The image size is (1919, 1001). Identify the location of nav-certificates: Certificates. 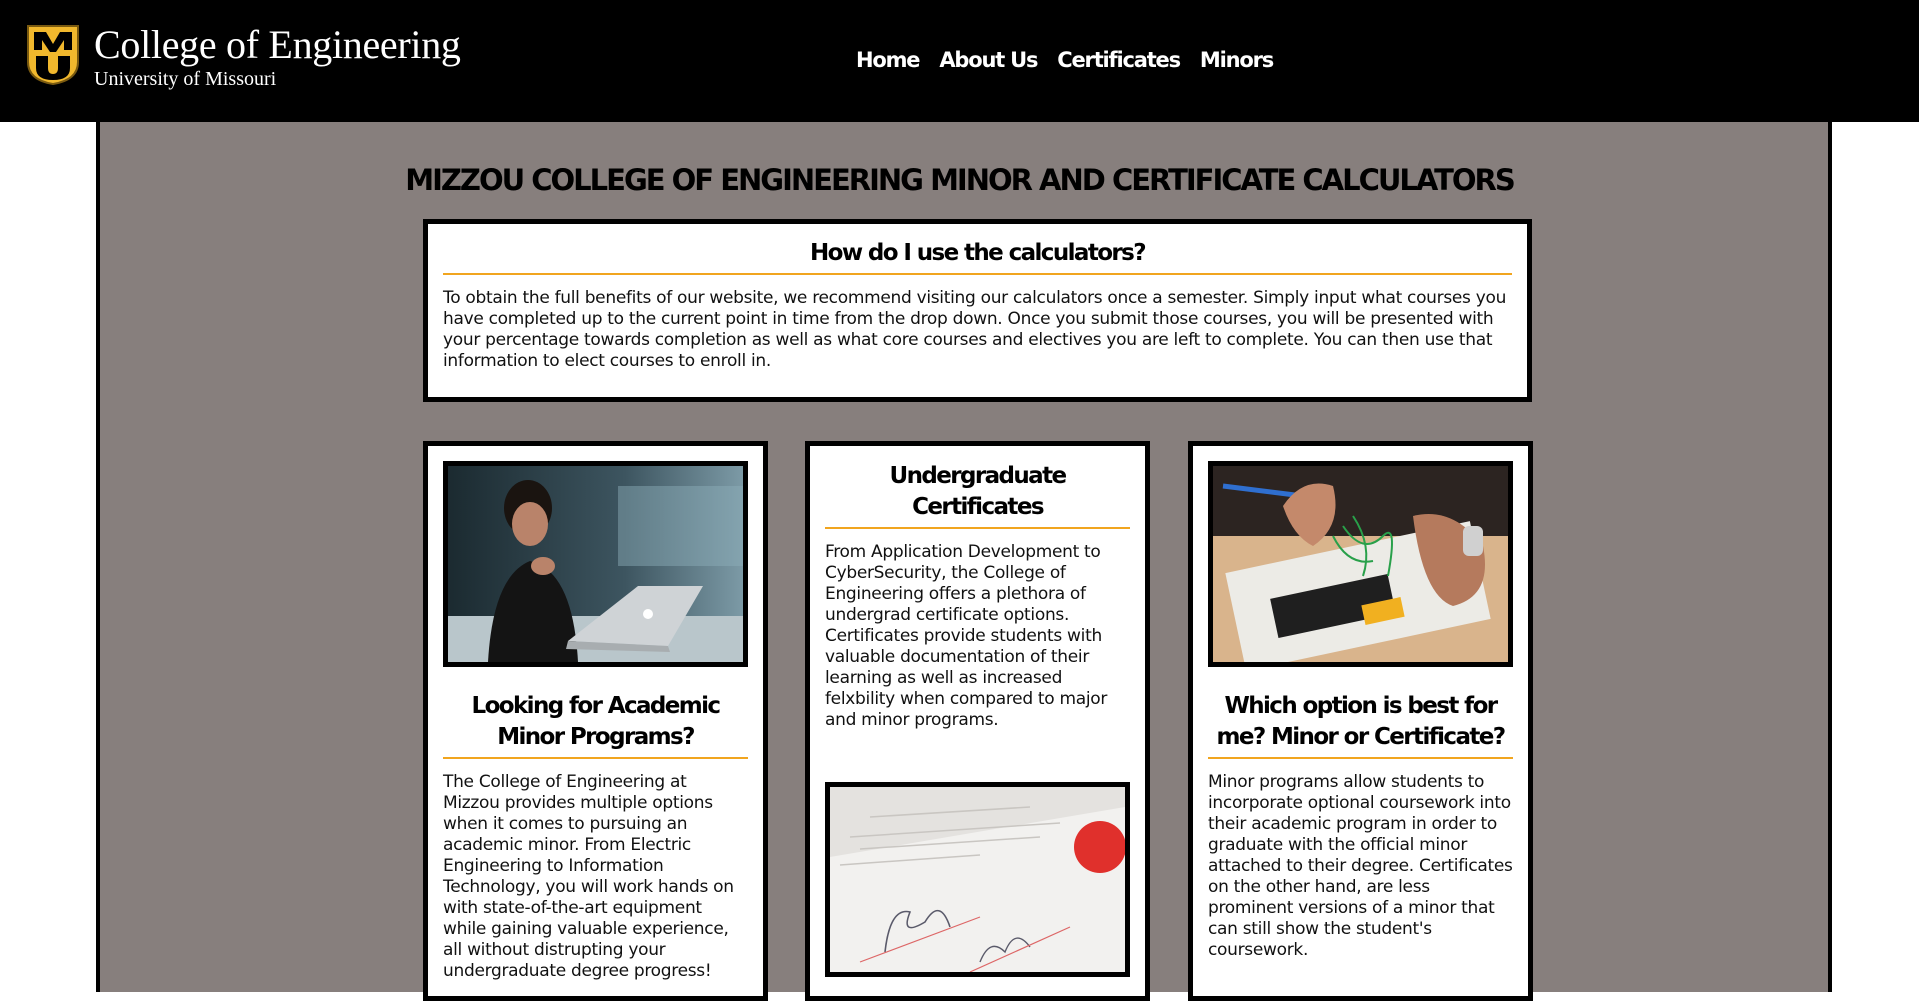
(1119, 60).